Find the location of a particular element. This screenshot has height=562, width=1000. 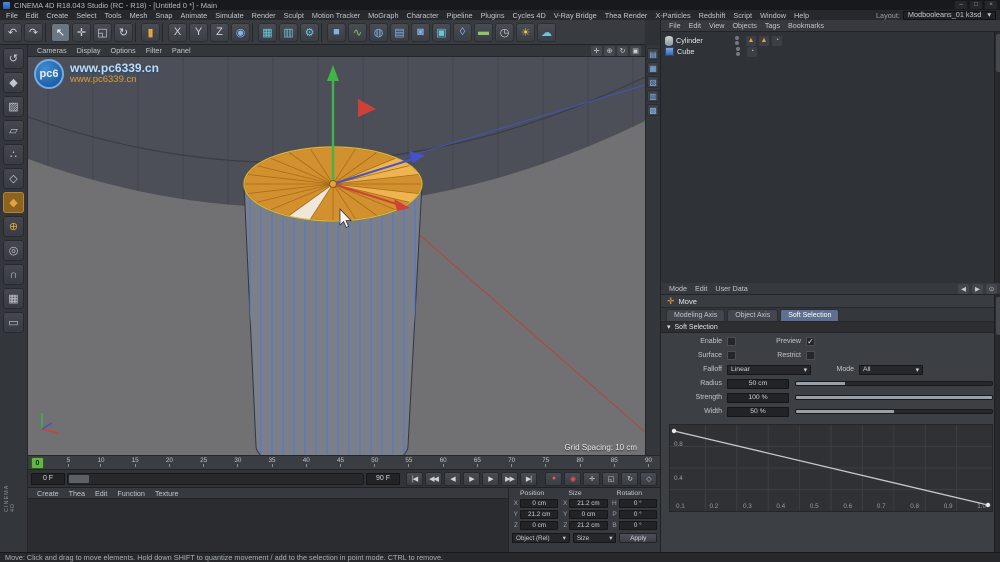

width-field: 50 % is located at coordinates (758, 411).